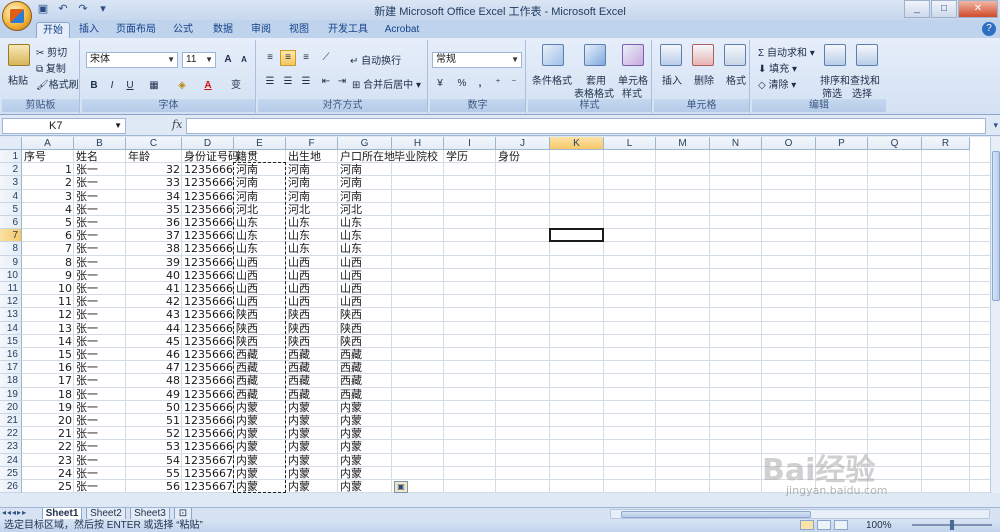  What do you see at coordinates (312, 301) in the screenshot?
I see `cell-f12: 山西` at bounding box center [312, 301].